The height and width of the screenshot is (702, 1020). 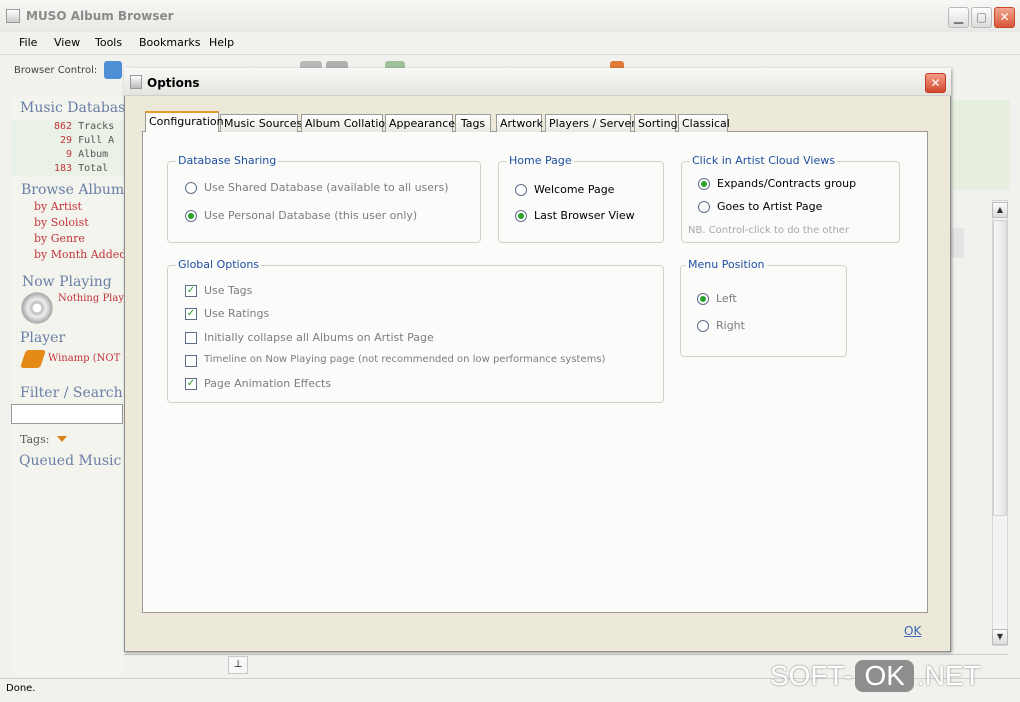 What do you see at coordinates (56, 70) in the screenshot?
I see `toolbar-label: Browser Control:` at bounding box center [56, 70].